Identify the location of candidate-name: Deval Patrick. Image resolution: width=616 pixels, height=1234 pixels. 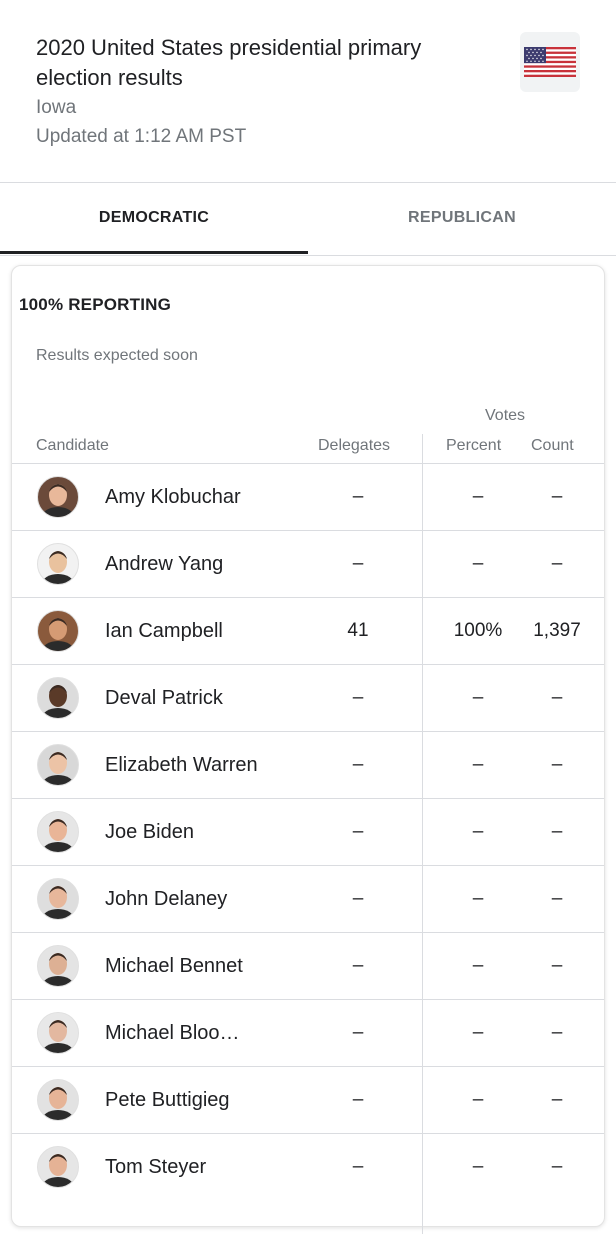
(164, 698).